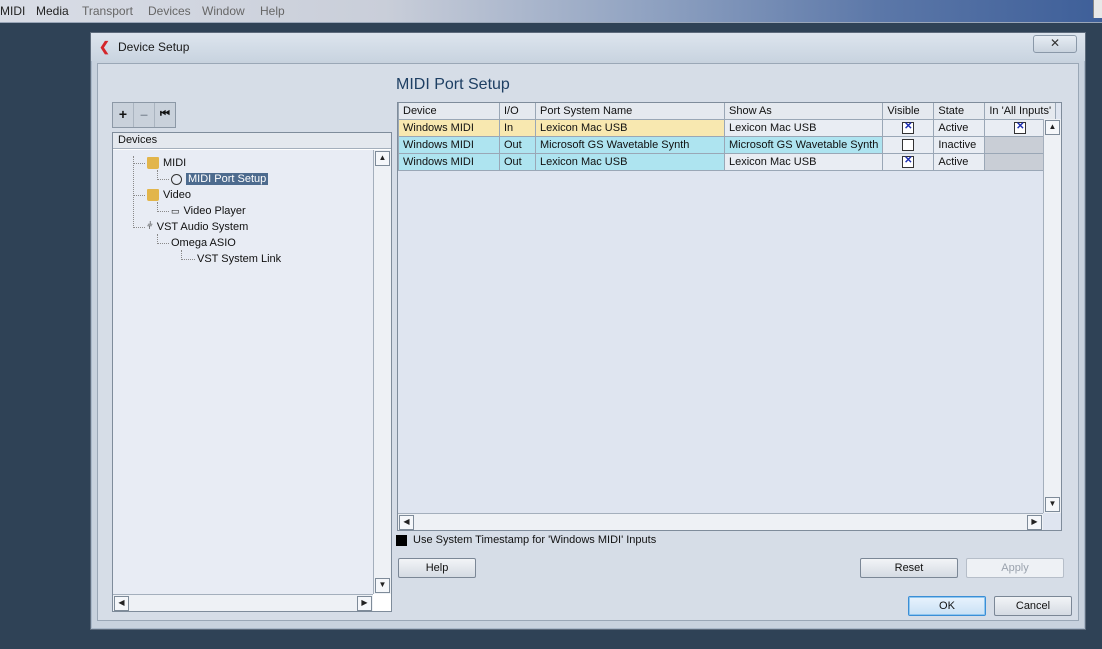  I want to click on menu-media: Media, so click(52, 11).